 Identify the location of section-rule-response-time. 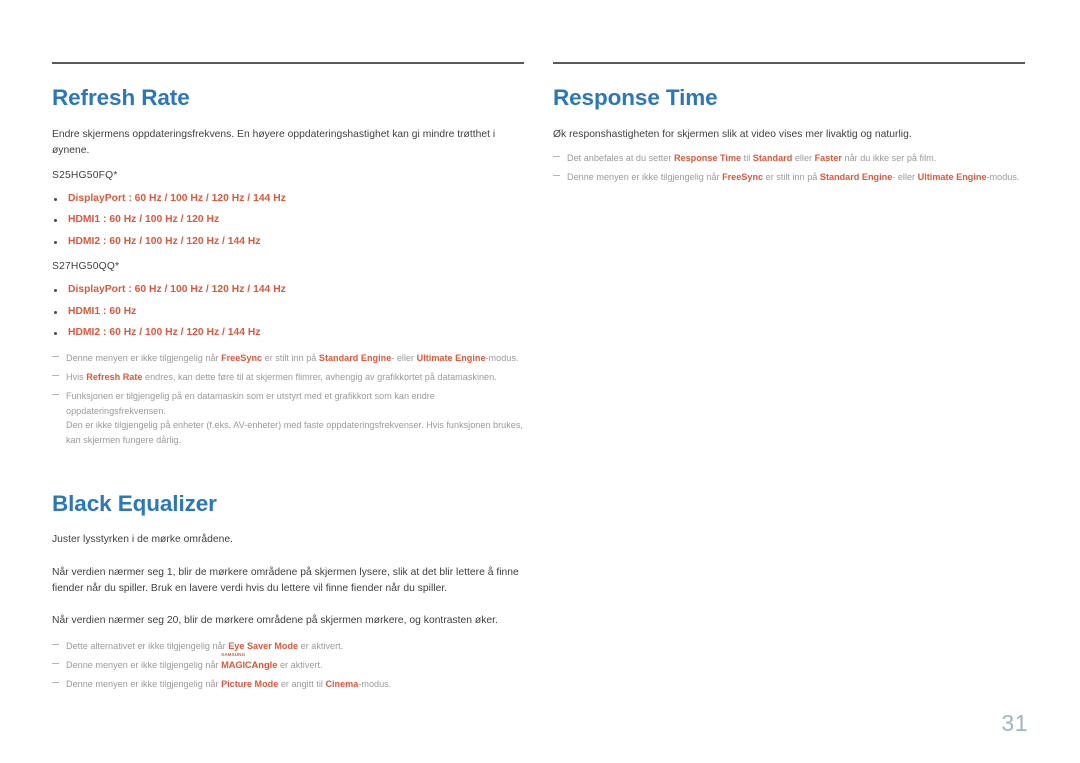
(789, 63).